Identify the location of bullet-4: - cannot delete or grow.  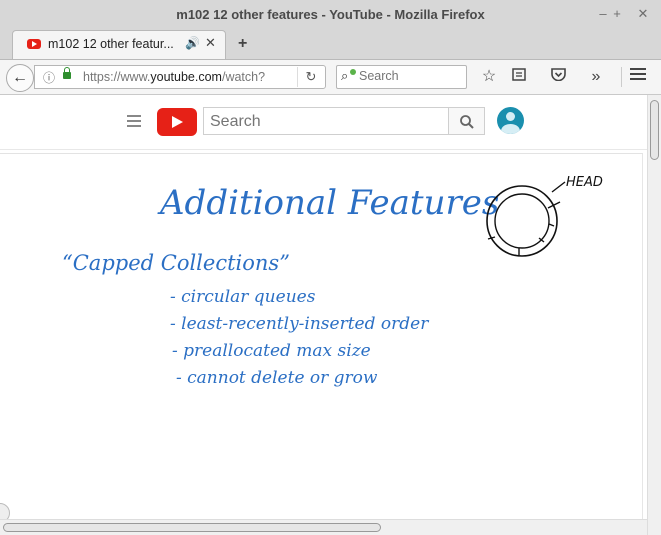
(277, 378).